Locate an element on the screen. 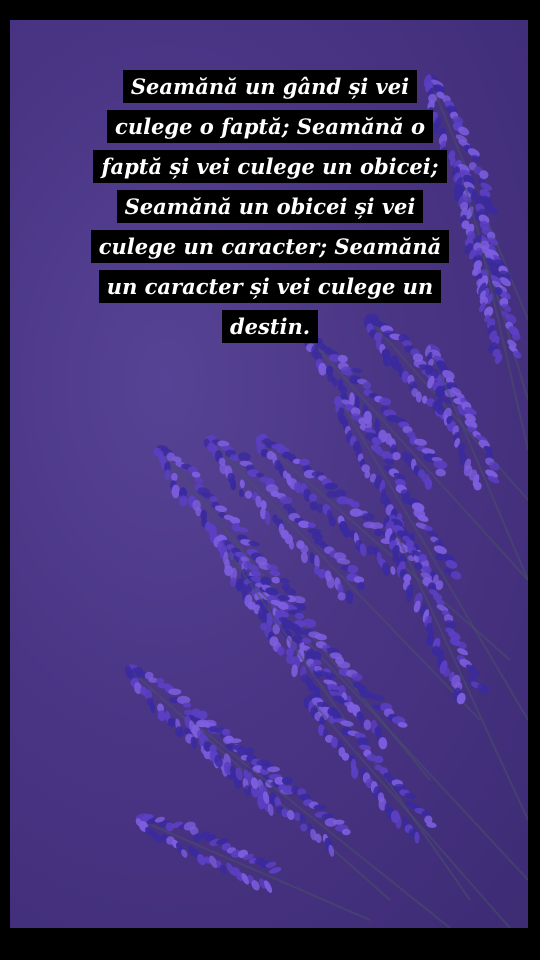 The width and height of the screenshot is (540, 960). quote-line: un caracter și vei culege un is located at coordinates (270, 286).